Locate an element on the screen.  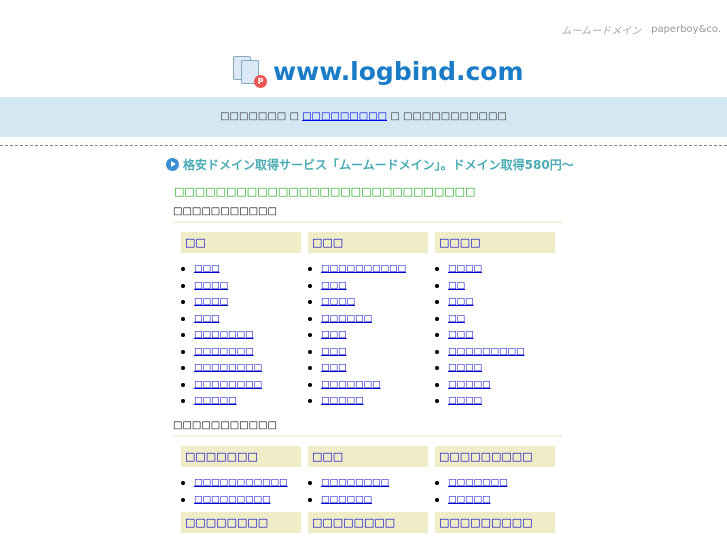
muumuu-logo: ムームードメイン is located at coordinates (601, 29).